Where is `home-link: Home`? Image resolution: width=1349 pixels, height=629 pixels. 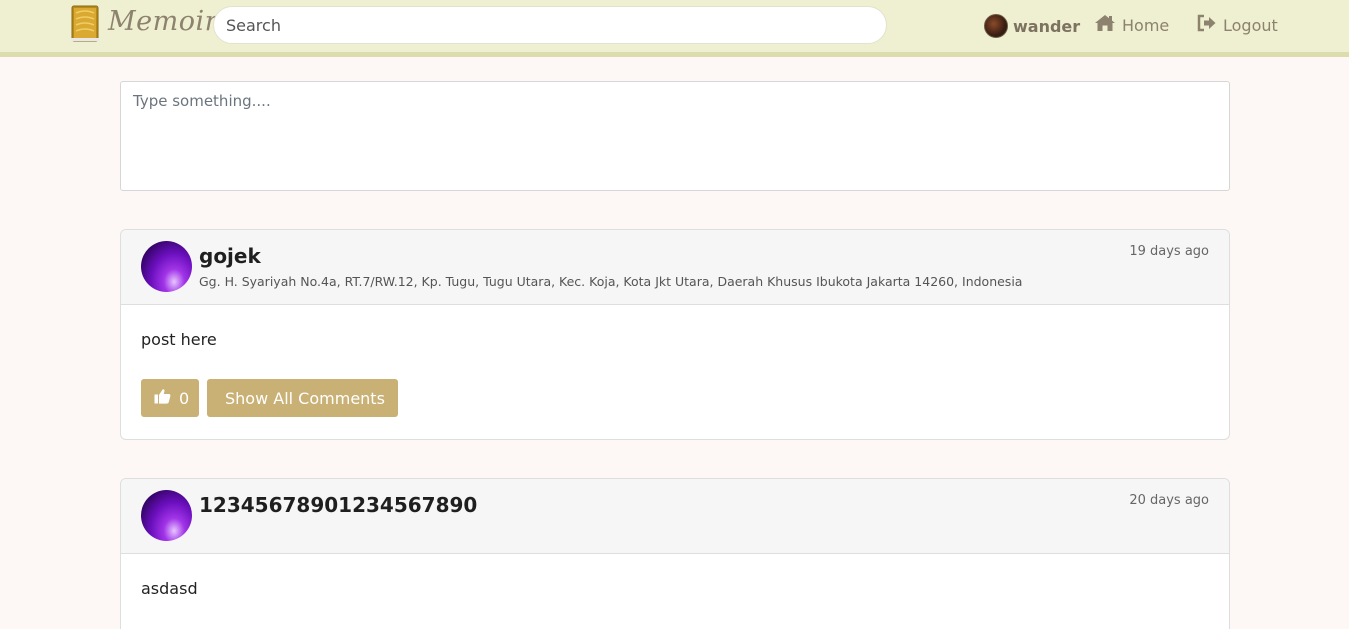
home-link: Home is located at coordinates (1131, 25).